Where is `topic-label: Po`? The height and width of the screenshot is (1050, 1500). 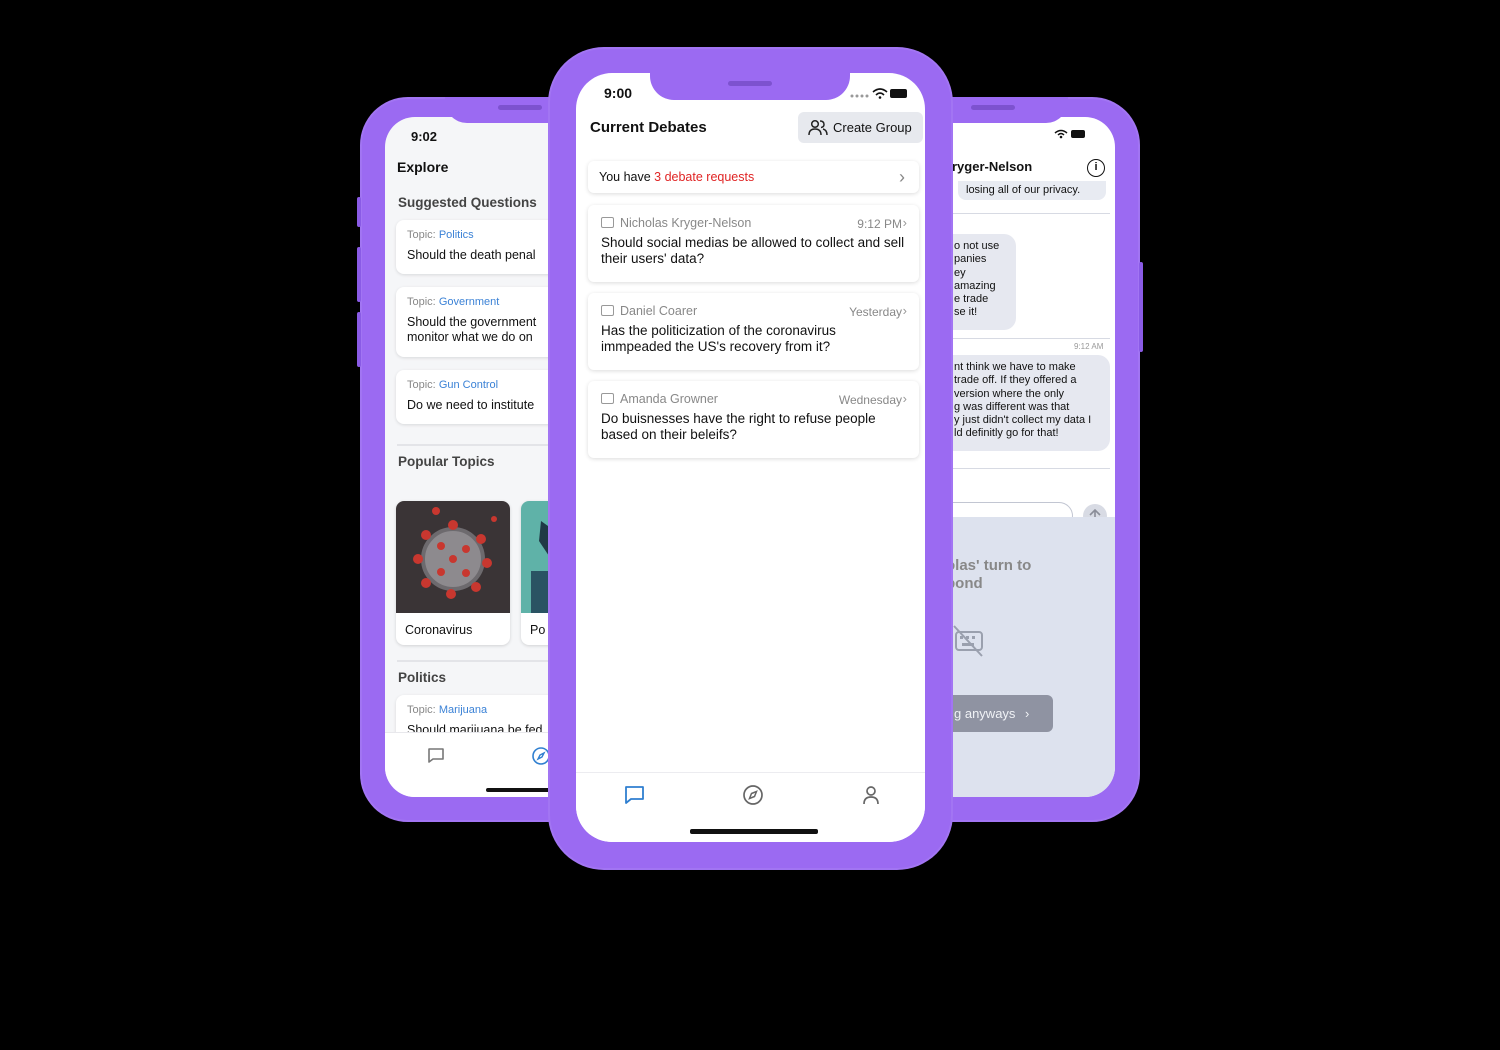 topic-label: Po is located at coordinates (538, 630).